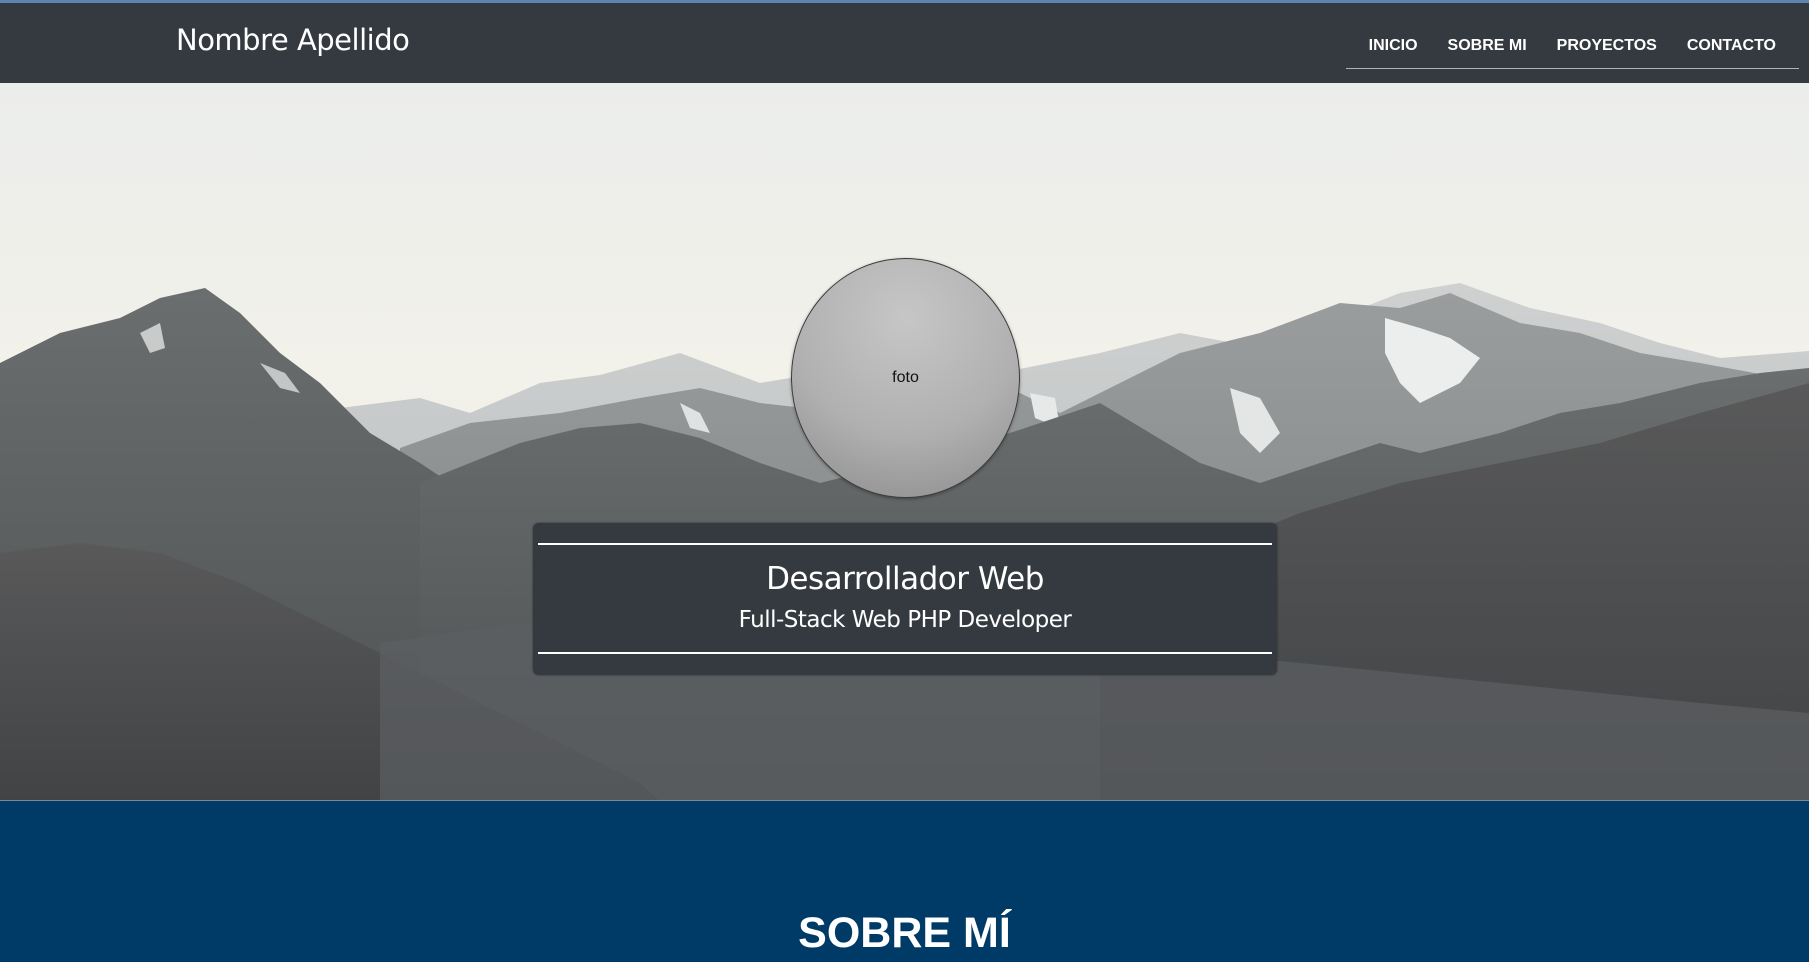  I want to click on nav-link-inicio: INICIO, so click(1393, 46).